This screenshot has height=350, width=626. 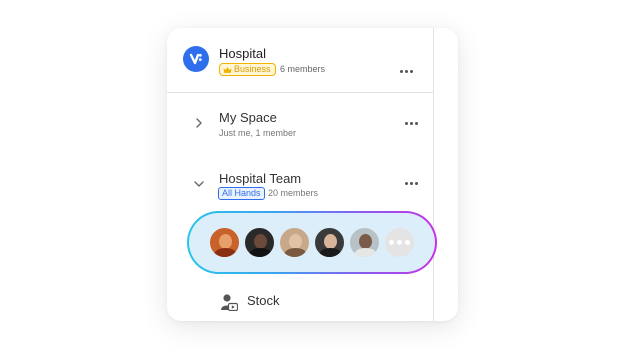 What do you see at coordinates (293, 193) in the screenshot?
I see `team-member-count: 20 members` at bounding box center [293, 193].